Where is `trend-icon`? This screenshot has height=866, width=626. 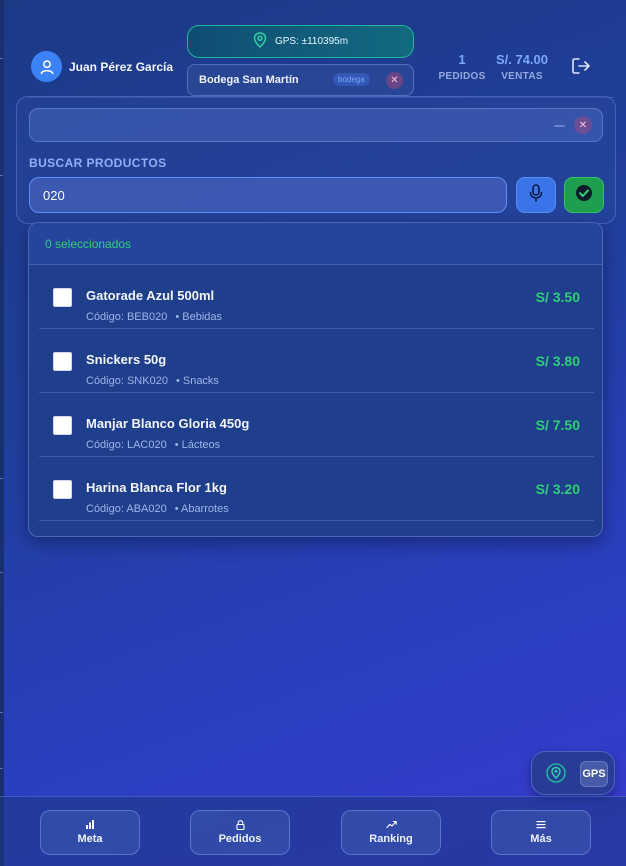 trend-icon is located at coordinates (391, 825).